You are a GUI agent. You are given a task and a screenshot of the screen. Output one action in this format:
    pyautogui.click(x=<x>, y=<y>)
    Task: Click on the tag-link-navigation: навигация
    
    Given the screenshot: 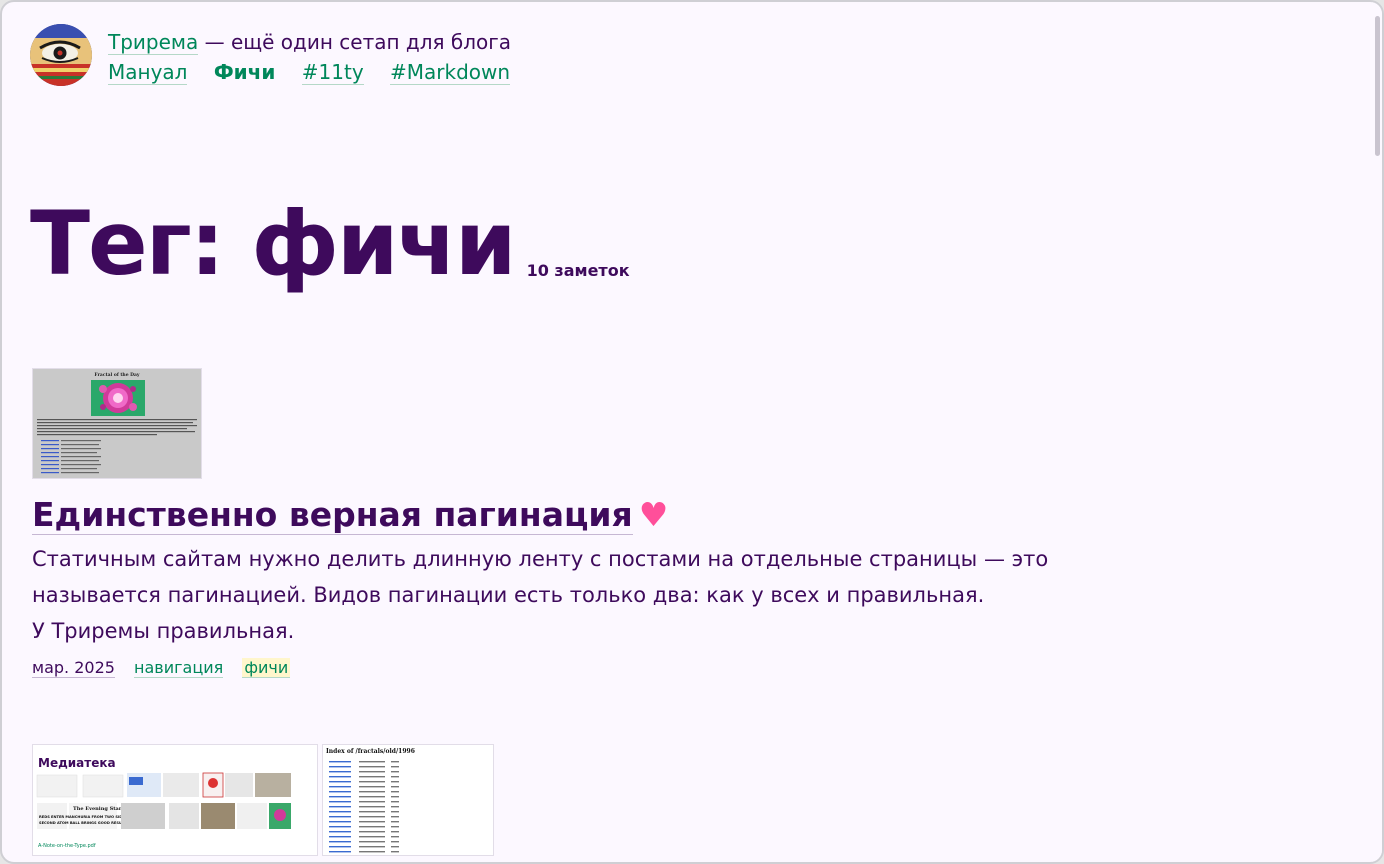 What is the action you would take?
    pyautogui.click(x=179, y=668)
    